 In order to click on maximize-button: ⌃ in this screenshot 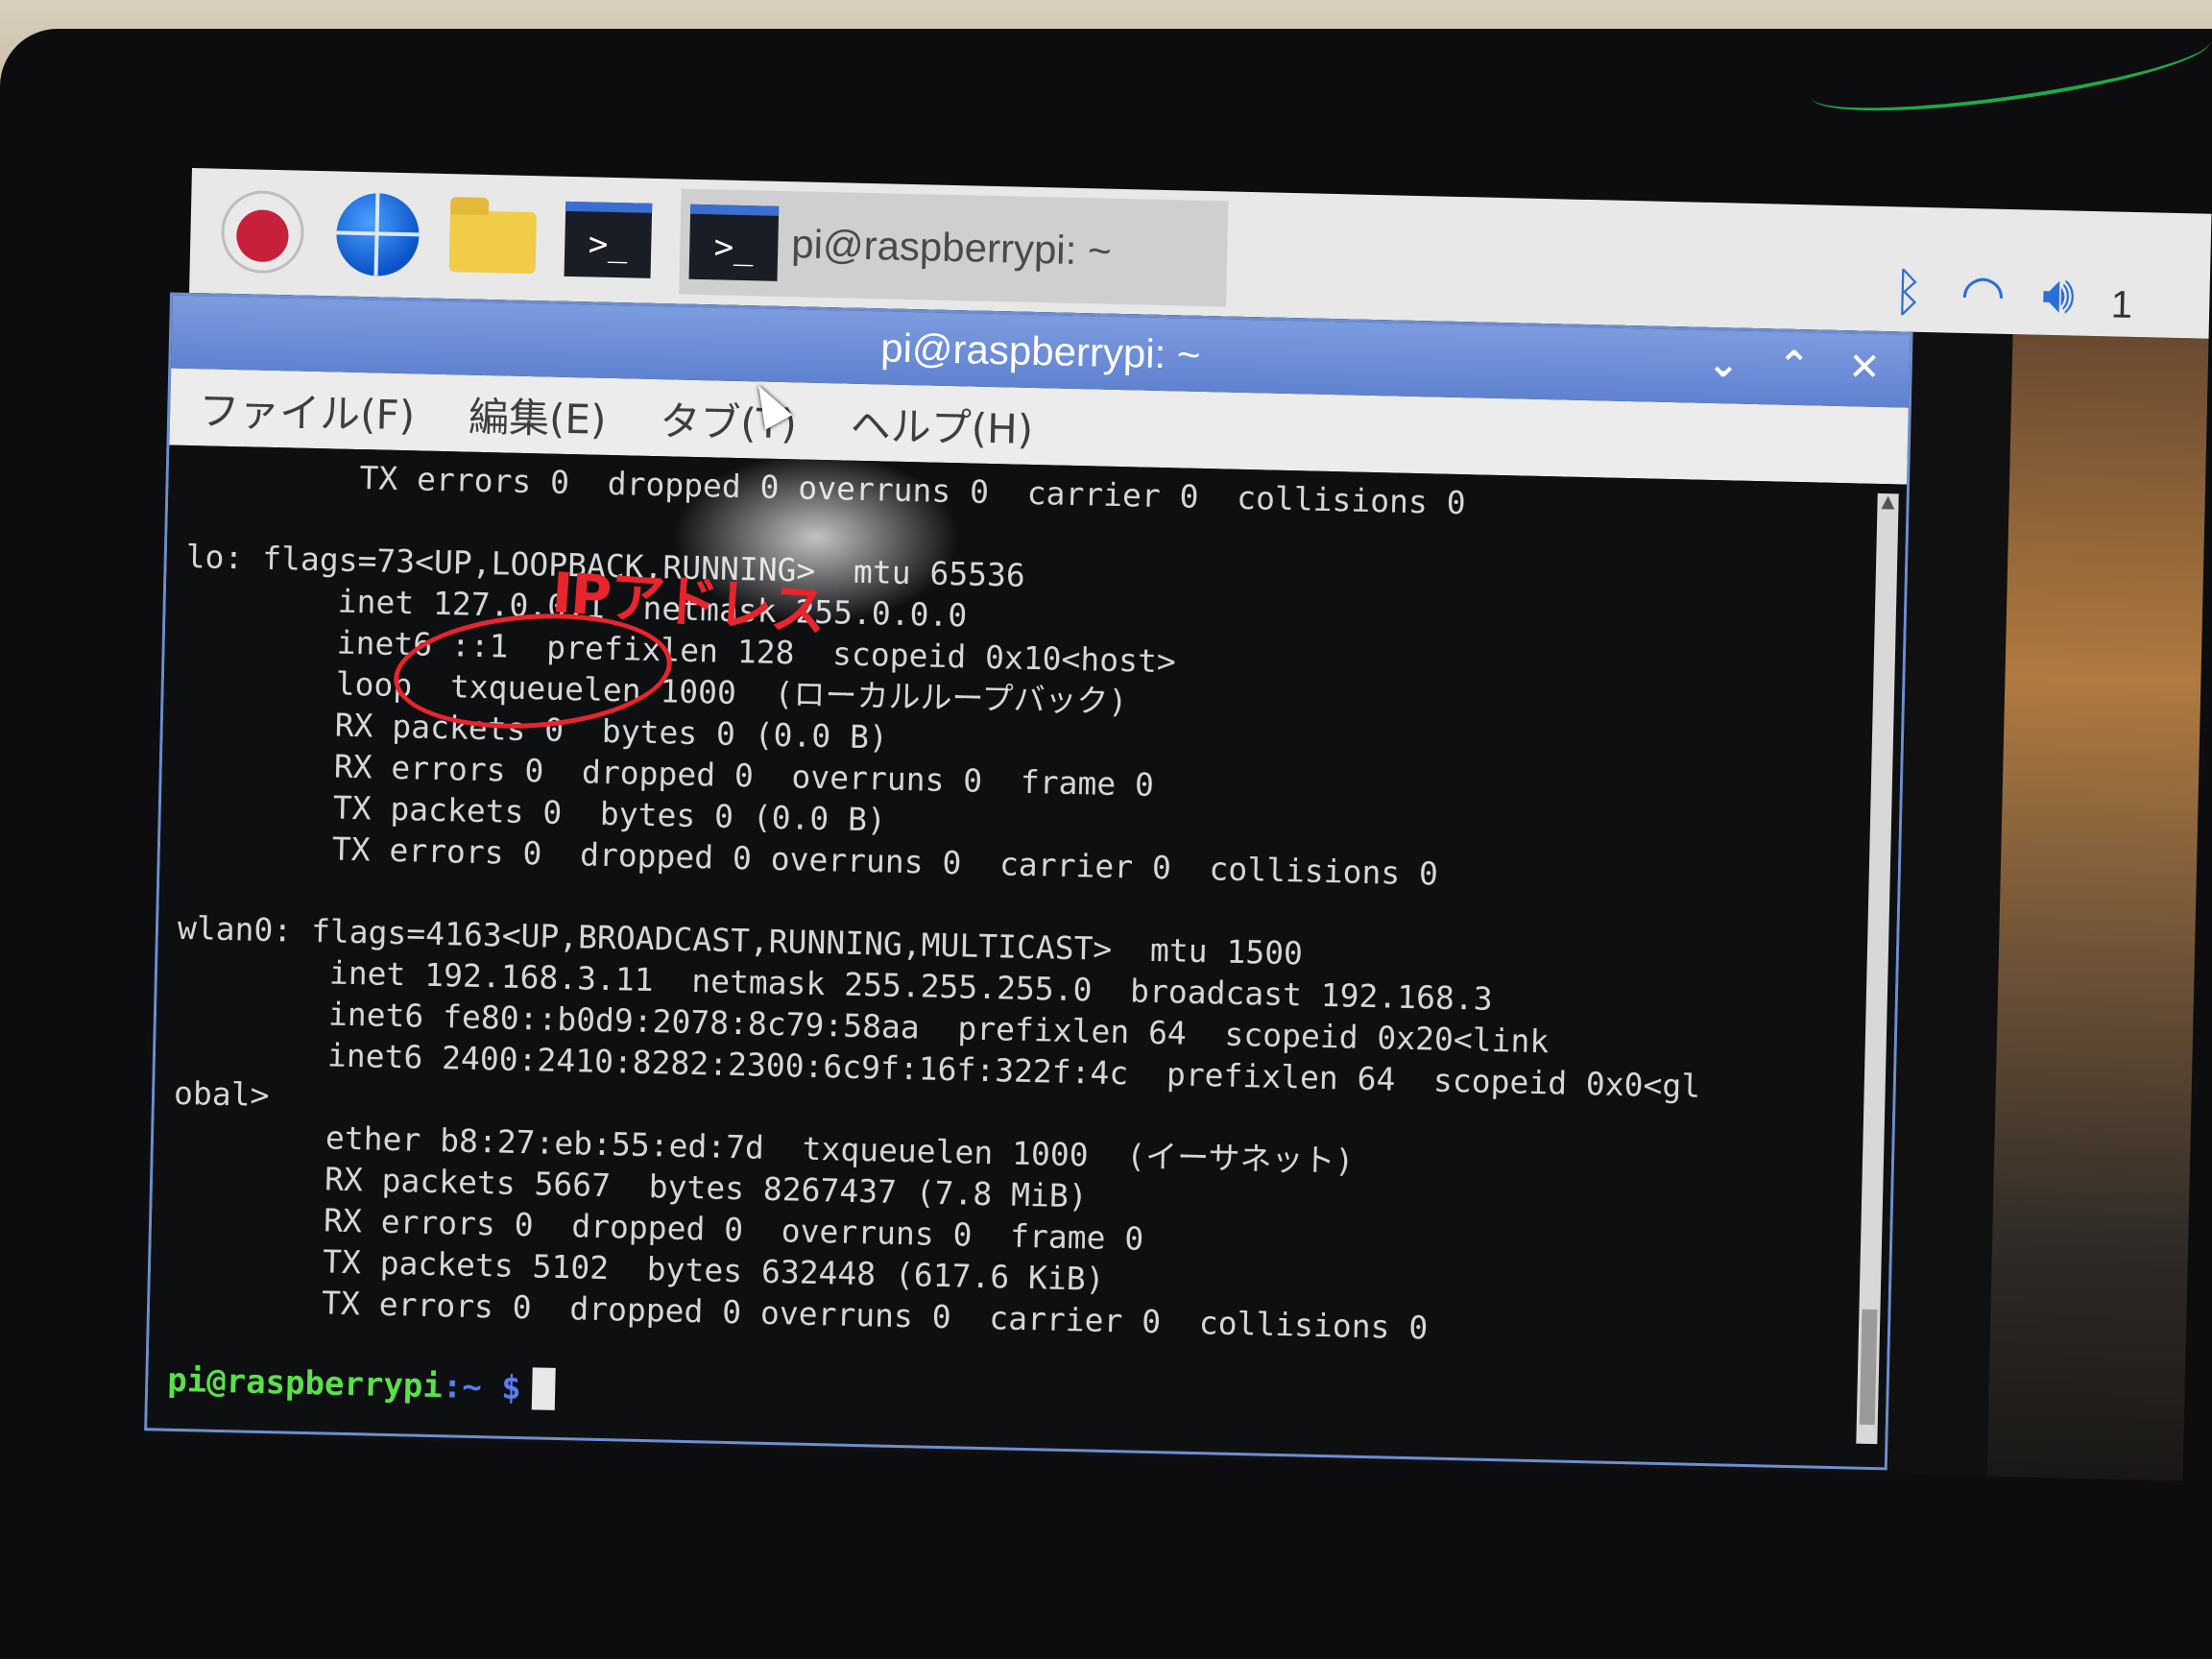, I will do `click(1794, 366)`.